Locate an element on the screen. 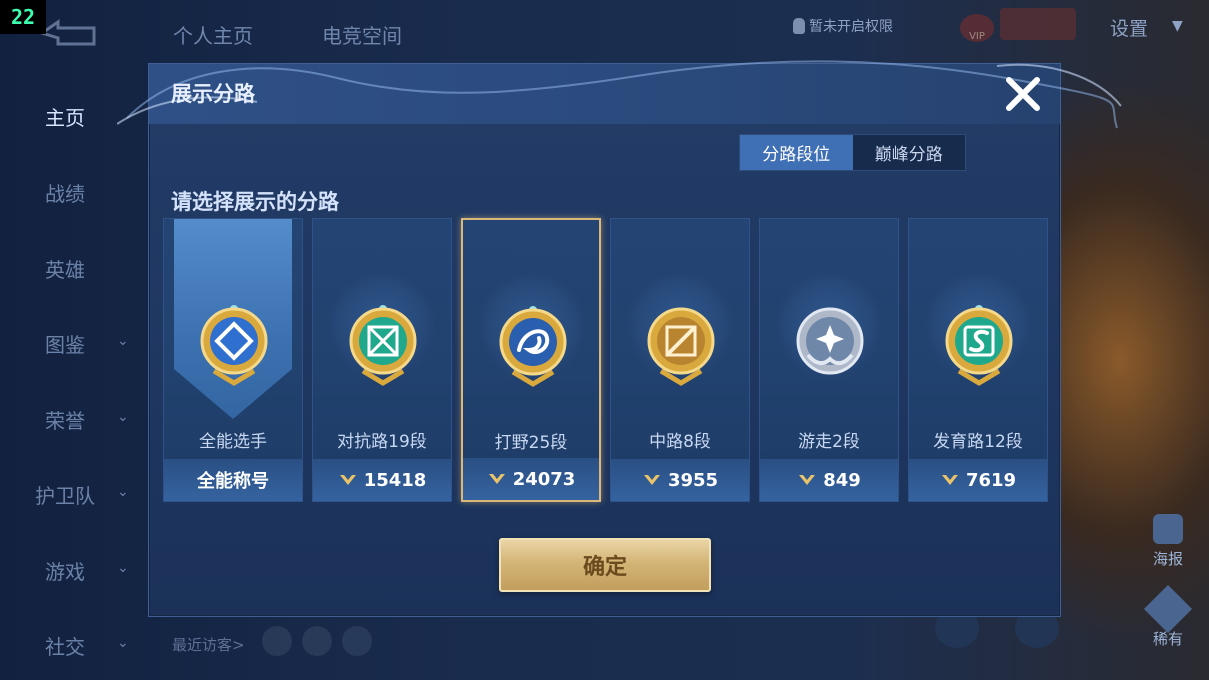 Image resolution: width=1209 pixels, height=680 pixels. lane-value: 7619 is located at coordinates (991, 480).